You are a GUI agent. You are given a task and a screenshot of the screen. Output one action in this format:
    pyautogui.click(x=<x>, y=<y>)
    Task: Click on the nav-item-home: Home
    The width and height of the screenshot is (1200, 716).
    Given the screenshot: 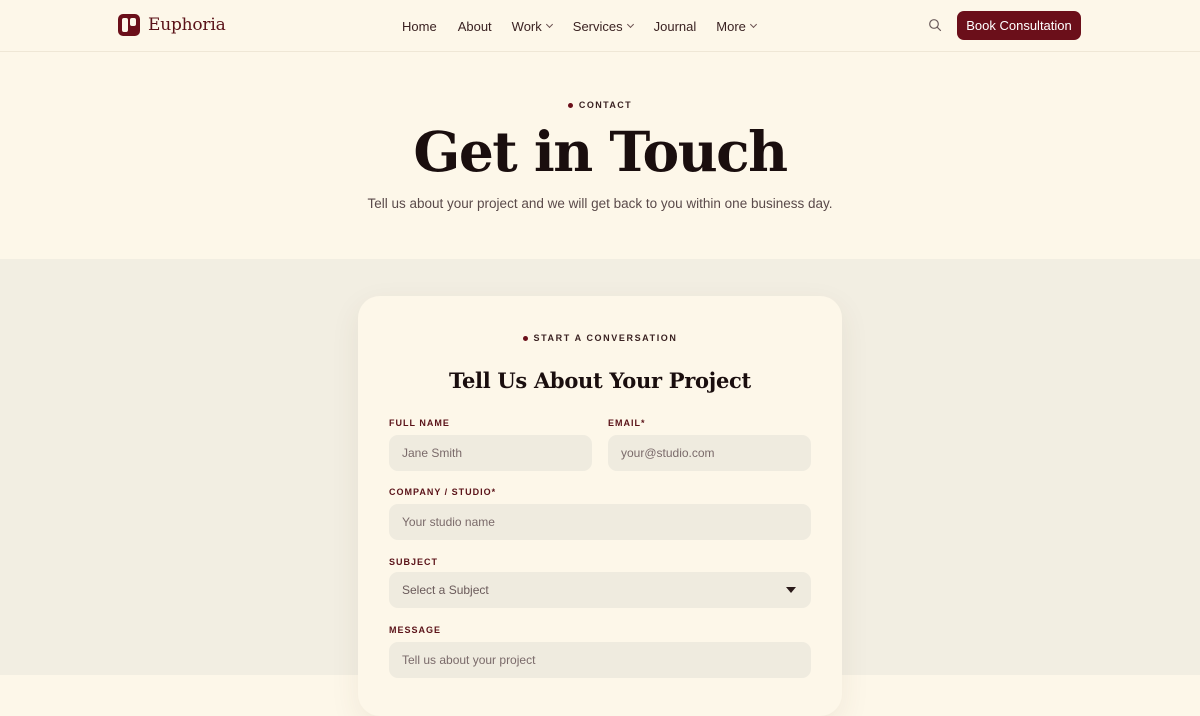 What is the action you would take?
    pyautogui.click(x=419, y=26)
    